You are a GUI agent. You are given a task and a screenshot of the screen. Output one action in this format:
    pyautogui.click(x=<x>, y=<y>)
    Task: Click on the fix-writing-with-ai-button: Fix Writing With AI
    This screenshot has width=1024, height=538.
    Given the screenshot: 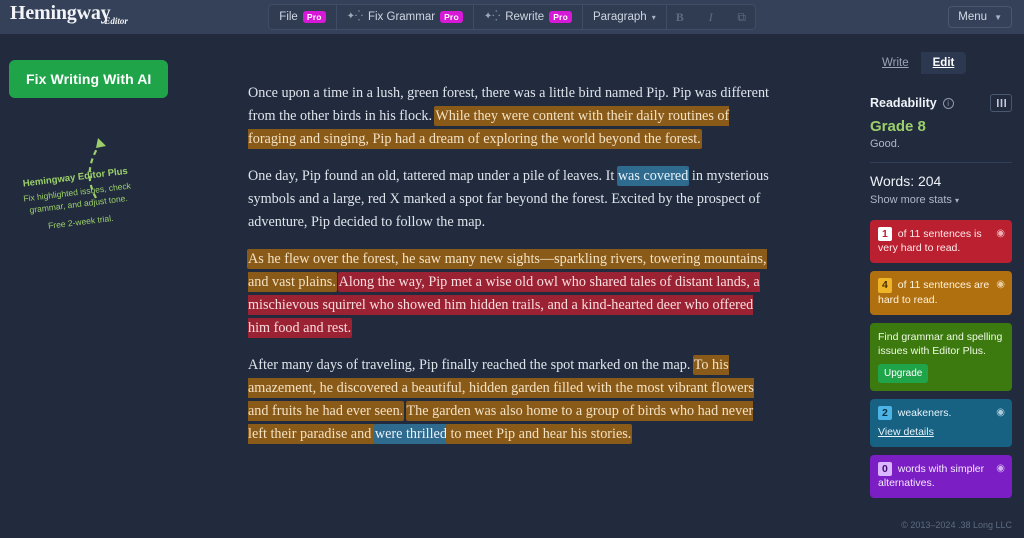 What is the action you would take?
    pyautogui.click(x=89, y=79)
    